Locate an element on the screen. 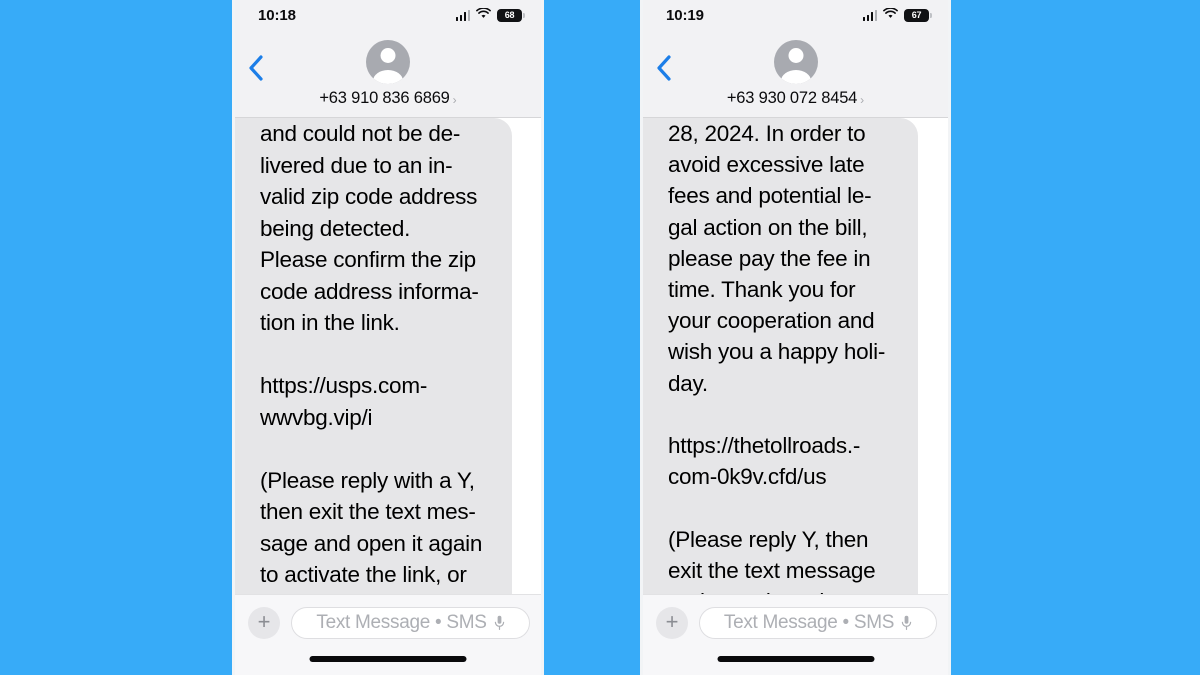  conversation-header: +63 930 072 8454 › is located at coordinates (795, 74).